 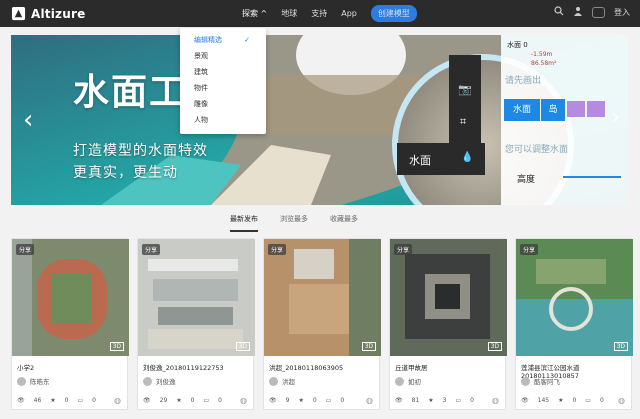 I want to click on dropdown-item-people: 人物, so click(x=223, y=120).